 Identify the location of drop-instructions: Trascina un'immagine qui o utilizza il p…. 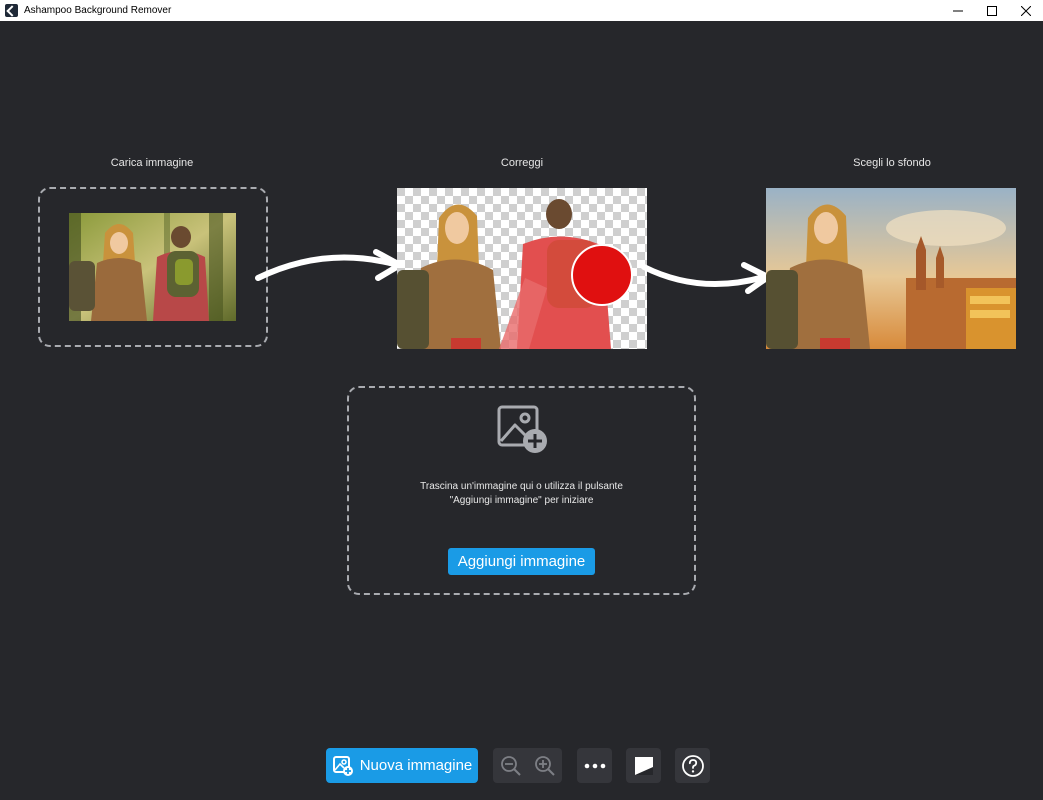
(521, 494).